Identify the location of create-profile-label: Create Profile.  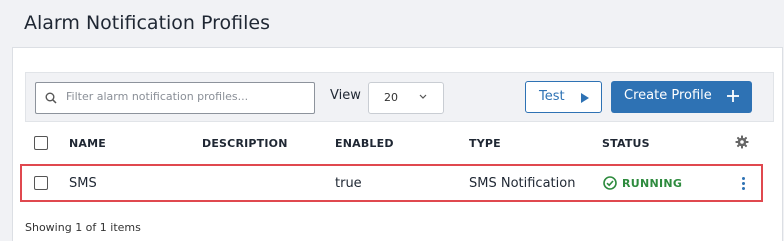
(668, 95).